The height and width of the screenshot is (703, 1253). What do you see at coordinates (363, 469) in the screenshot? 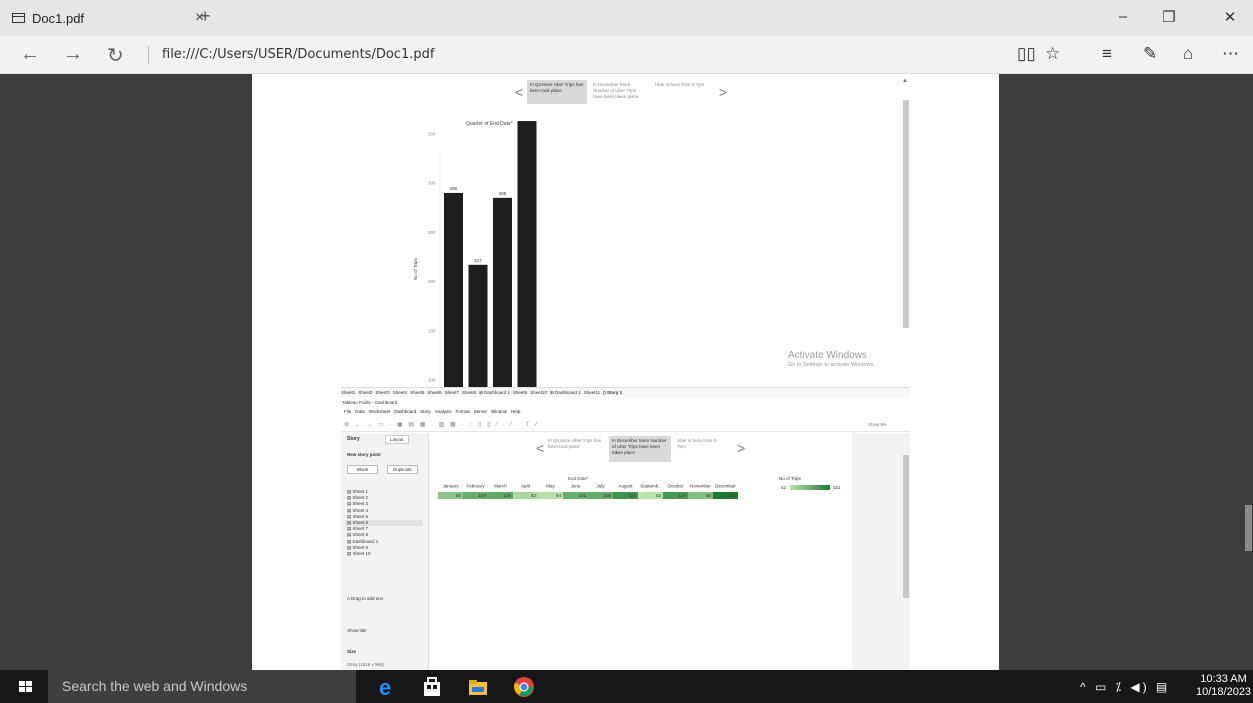
I see `blank-button: Blank` at bounding box center [363, 469].